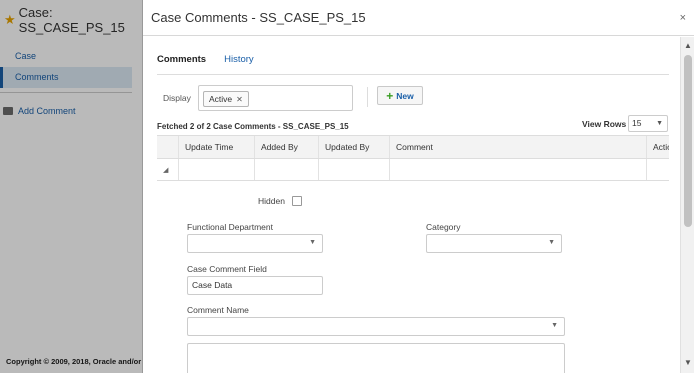 The image size is (694, 373). I want to click on remove-chip-icon: ✕, so click(239, 99).